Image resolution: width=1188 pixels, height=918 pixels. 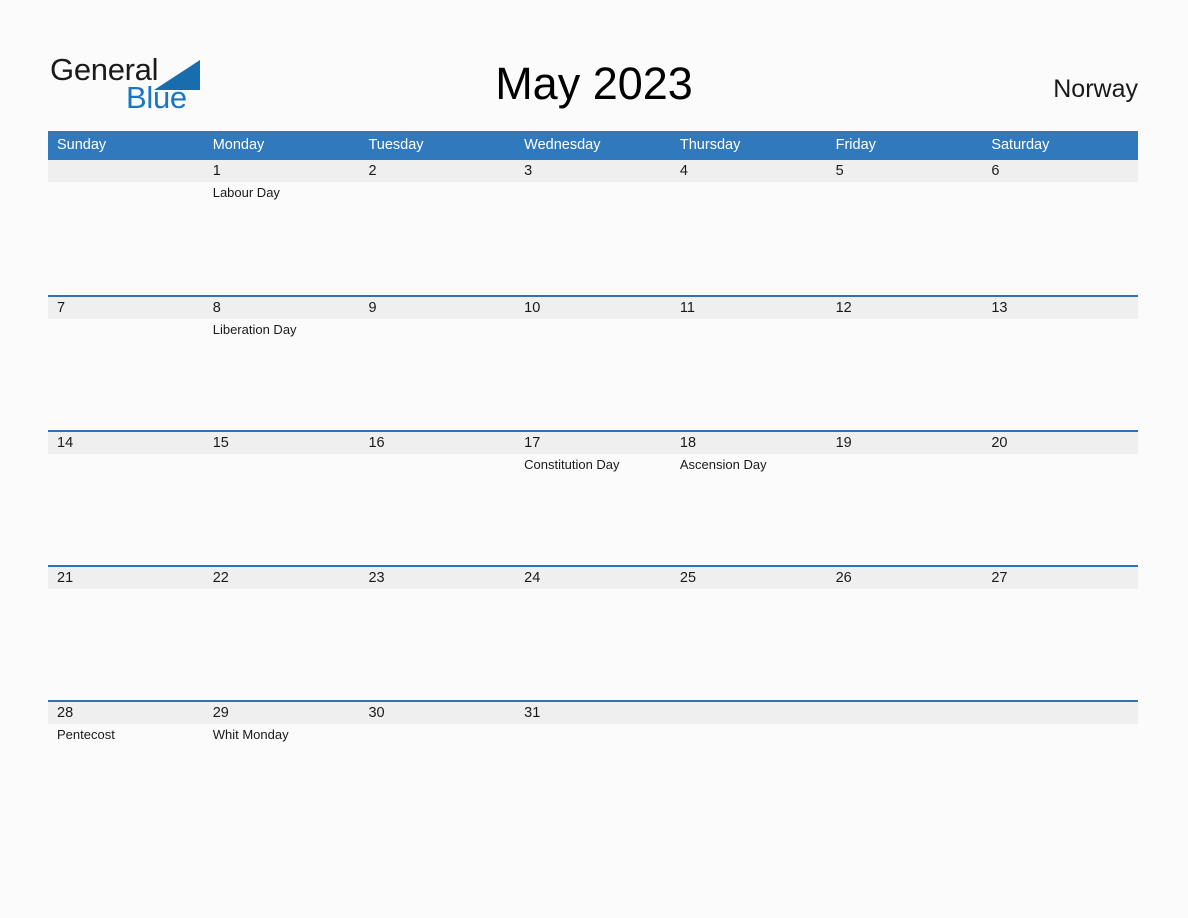 I want to click on day-number: 8, so click(x=216, y=308).